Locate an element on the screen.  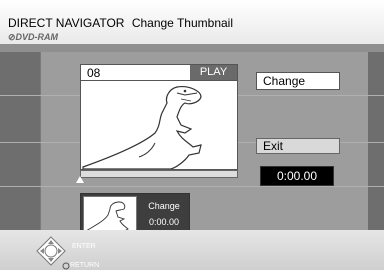
time-display: 0:00.00 is located at coordinates (297, 176).